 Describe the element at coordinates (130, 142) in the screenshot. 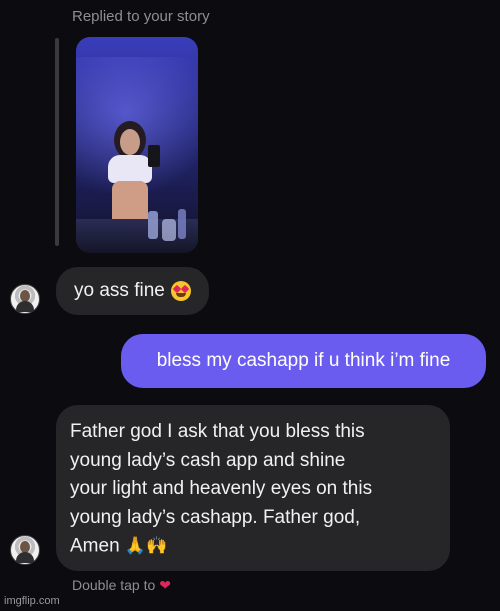

I see `story-figure-face` at that location.